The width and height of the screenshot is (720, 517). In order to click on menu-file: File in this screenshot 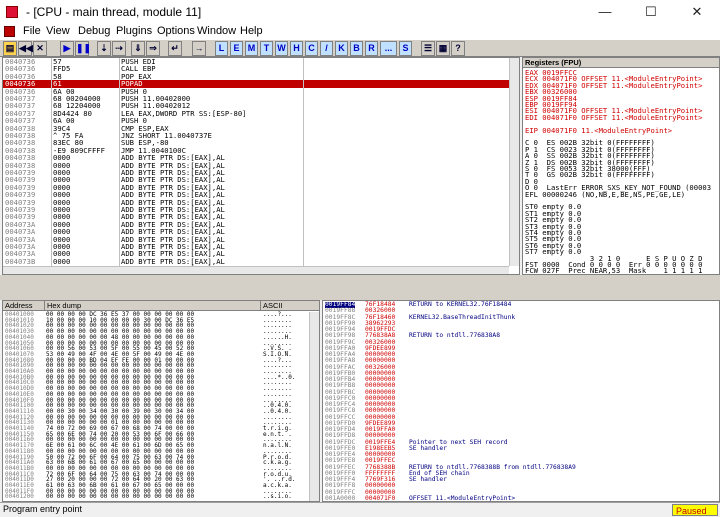, I will do `click(32, 31)`.